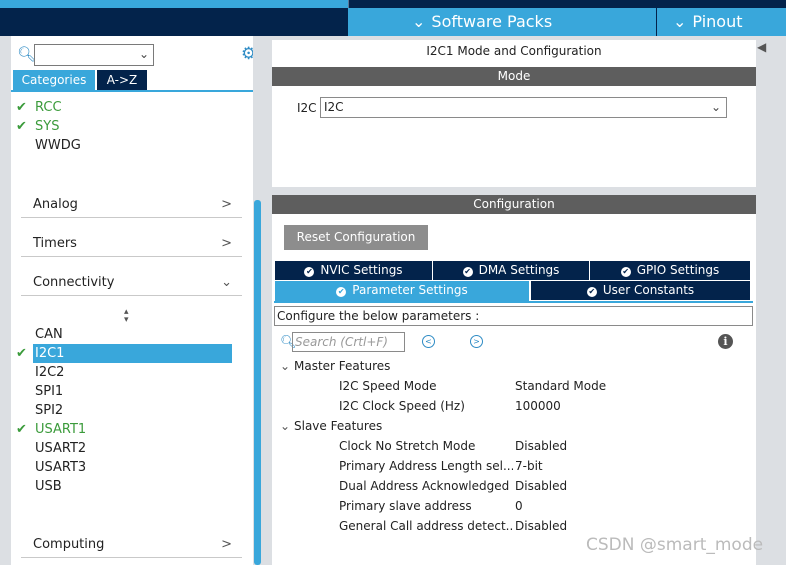 The width and height of the screenshot is (786, 565). What do you see at coordinates (257, 382) in the screenshot?
I see `scrollbar-thumb` at bounding box center [257, 382].